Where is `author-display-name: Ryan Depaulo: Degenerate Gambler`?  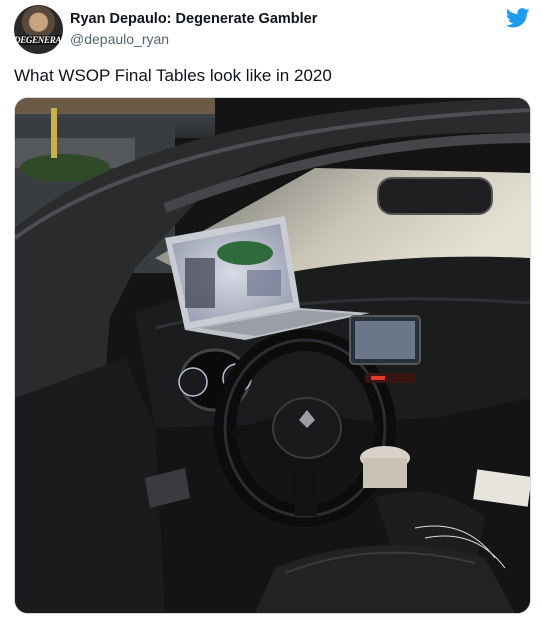 author-display-name: Ryan Depaulo: Degenerate Gambler is located at coordinates (193, 19).